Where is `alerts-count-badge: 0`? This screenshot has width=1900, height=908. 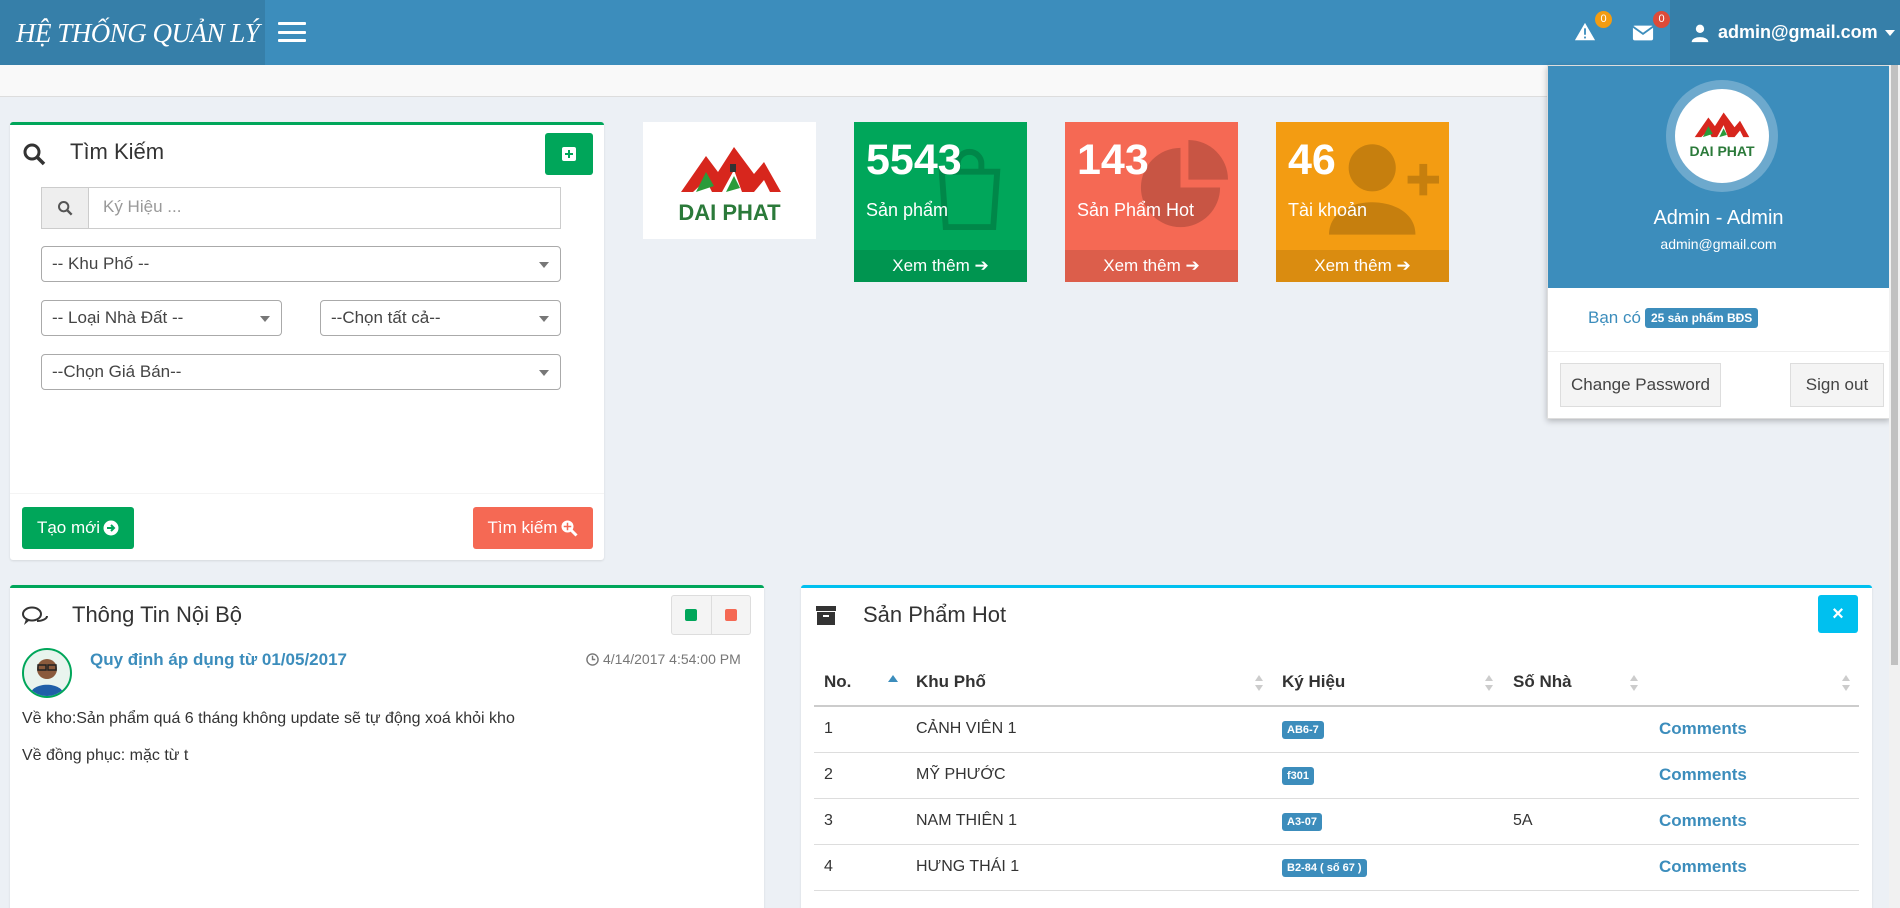 alerts-count-badge: 0 is located at coordinates (1603, 19).